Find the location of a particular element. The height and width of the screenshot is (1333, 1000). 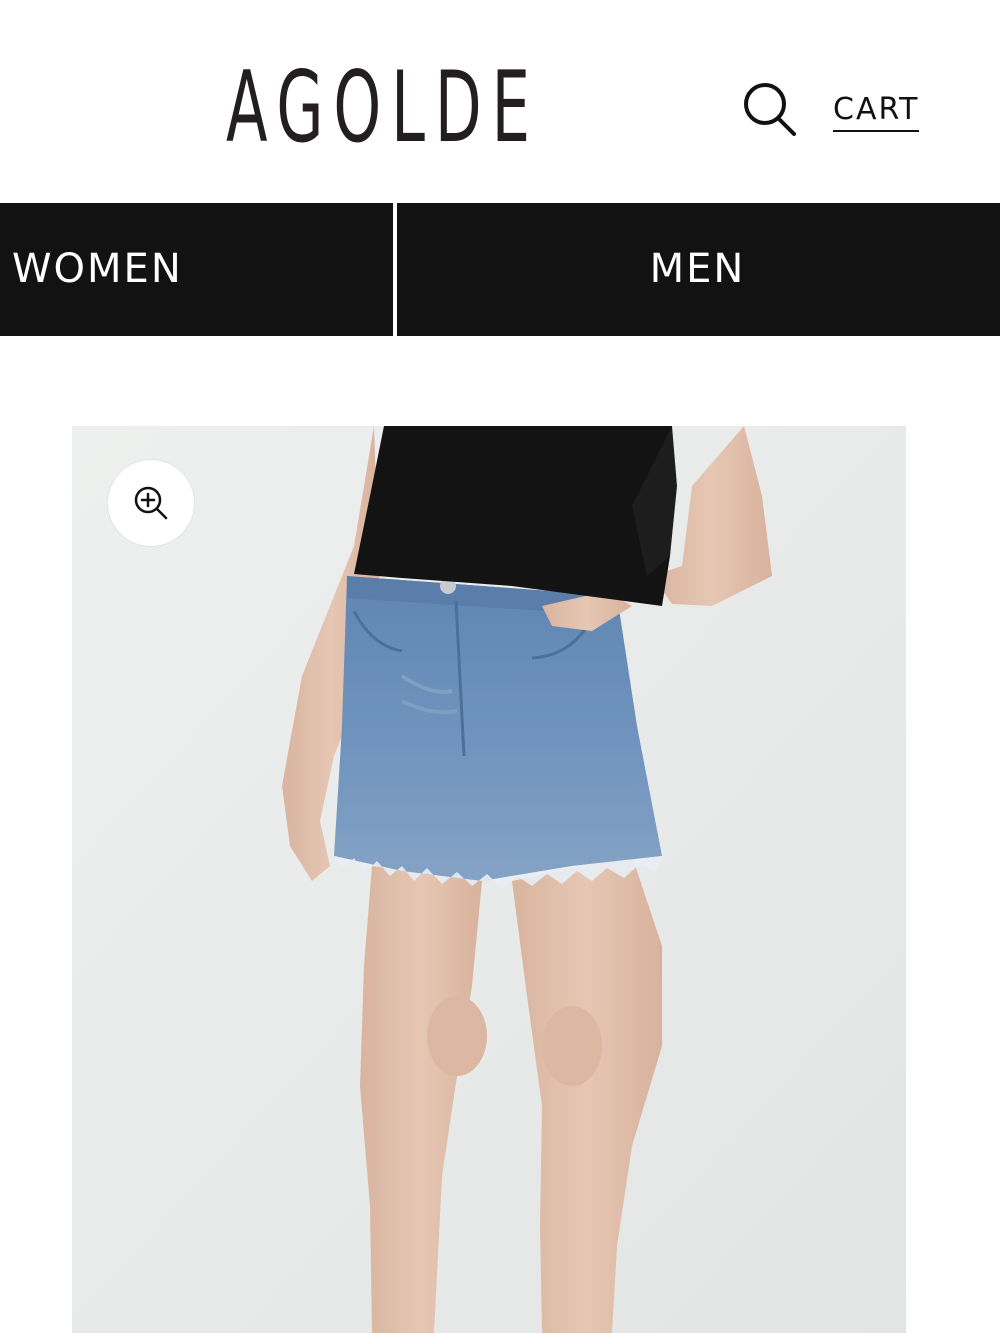

cart-link: CART is located at coordinates (876, 112).